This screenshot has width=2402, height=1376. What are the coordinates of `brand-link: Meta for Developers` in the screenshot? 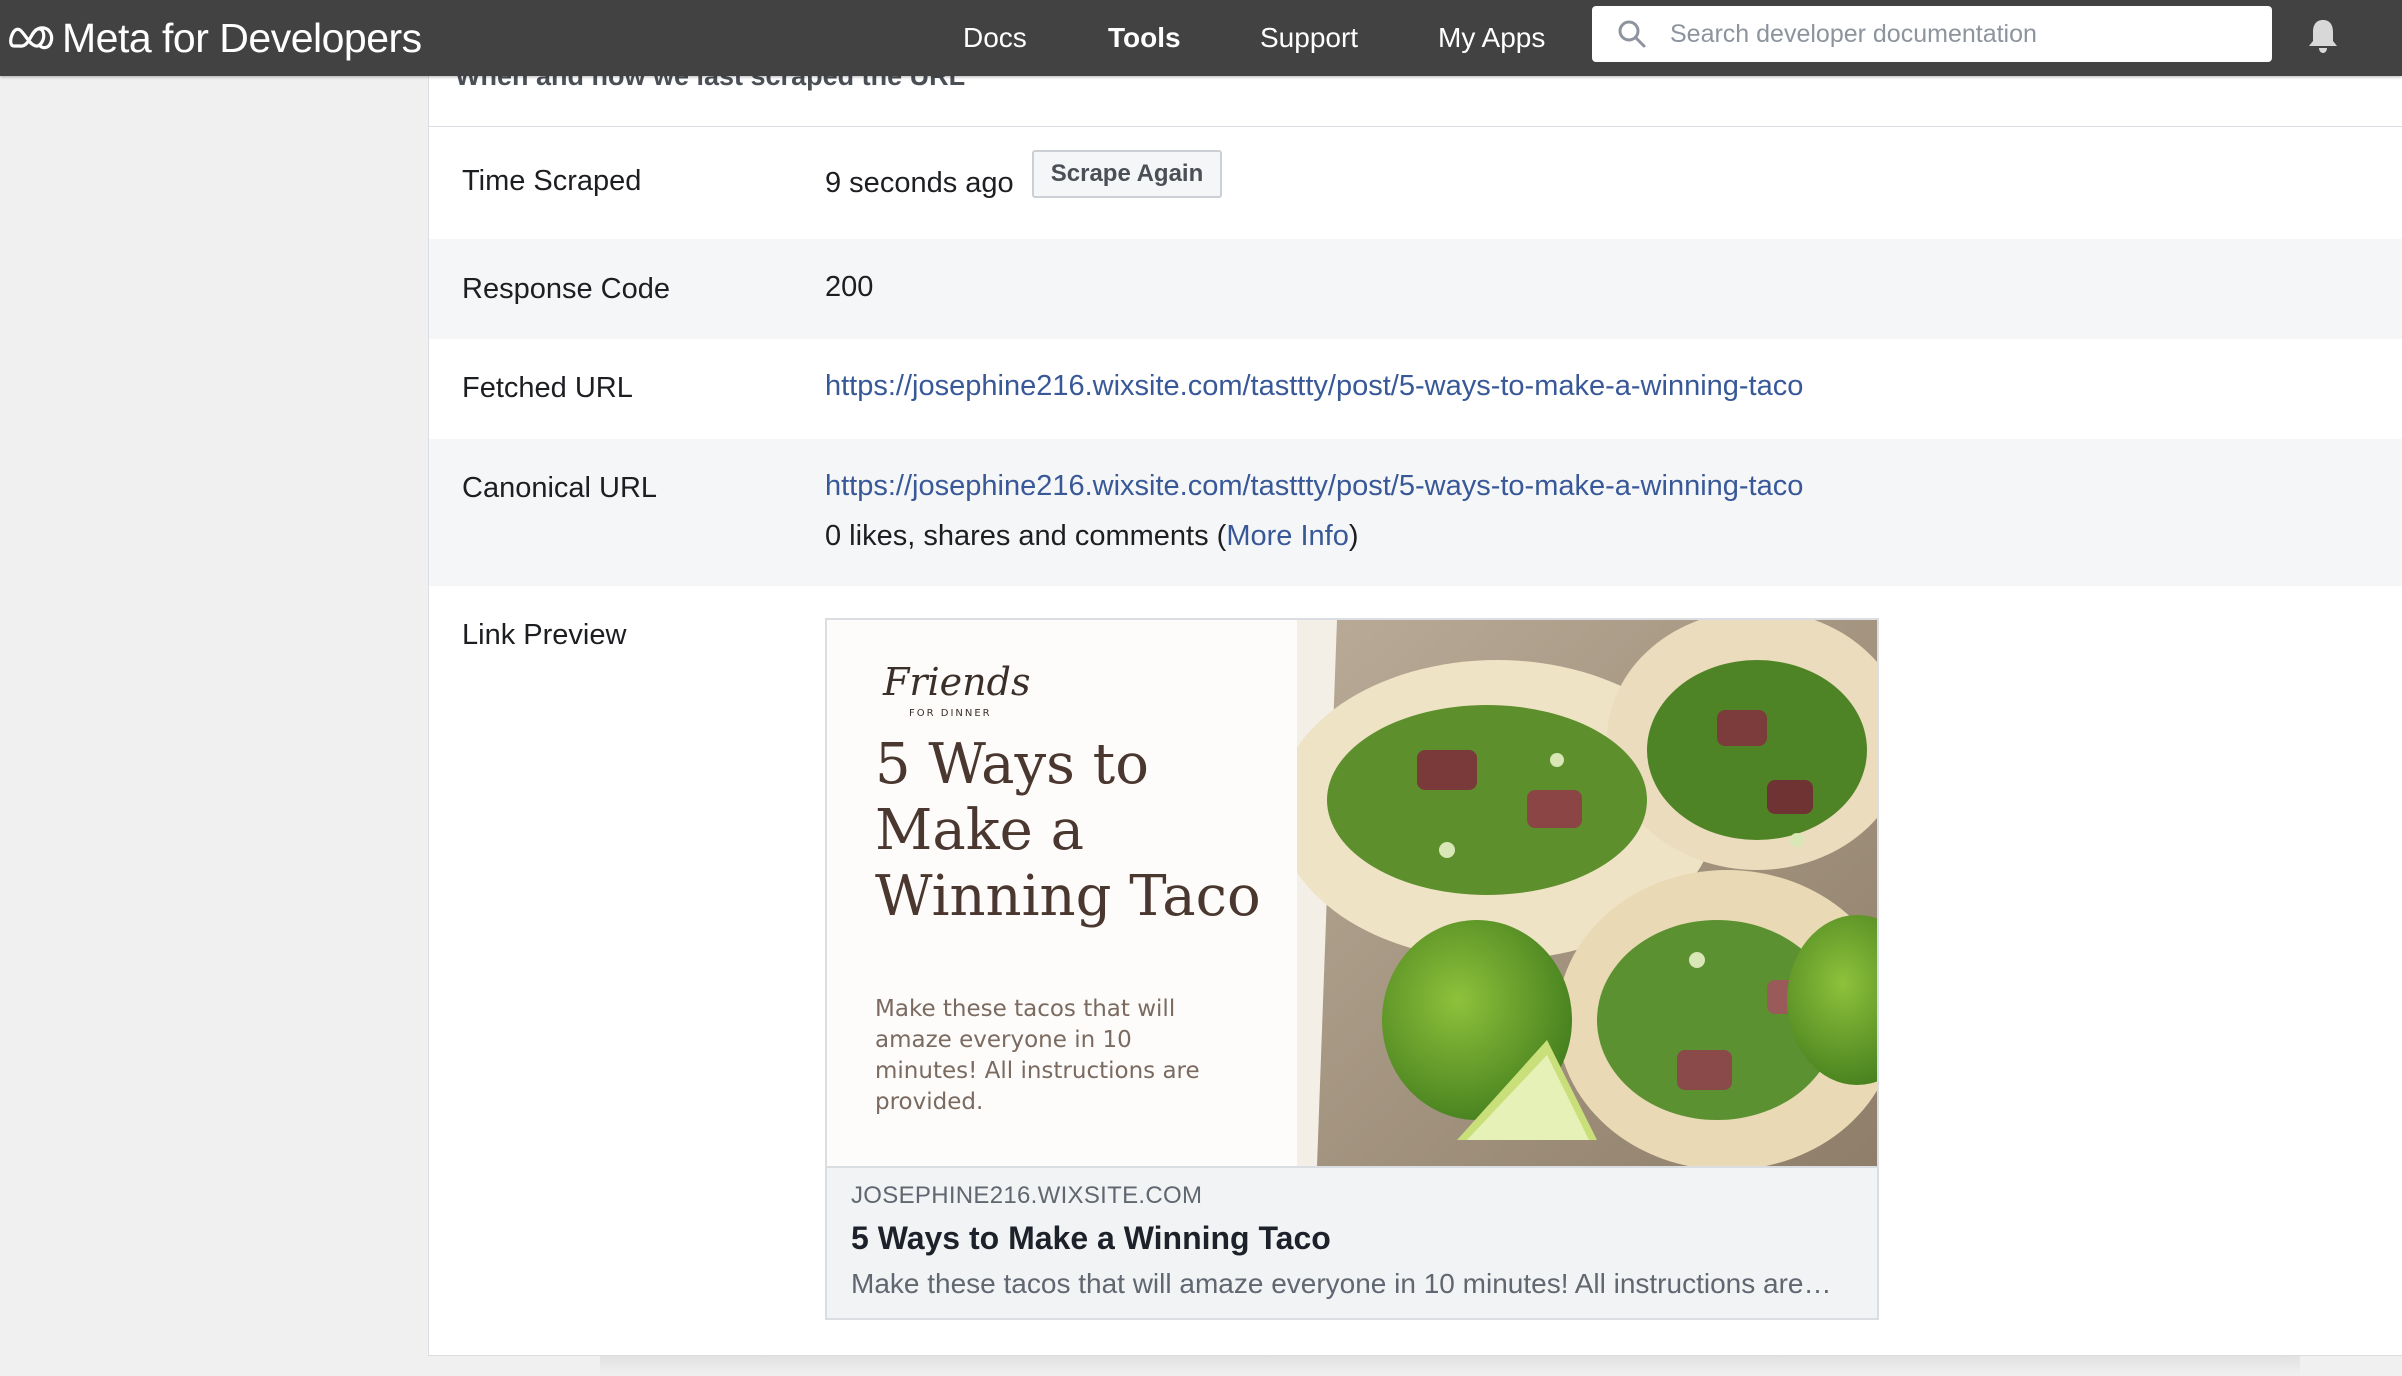 It's located at (215, 38).